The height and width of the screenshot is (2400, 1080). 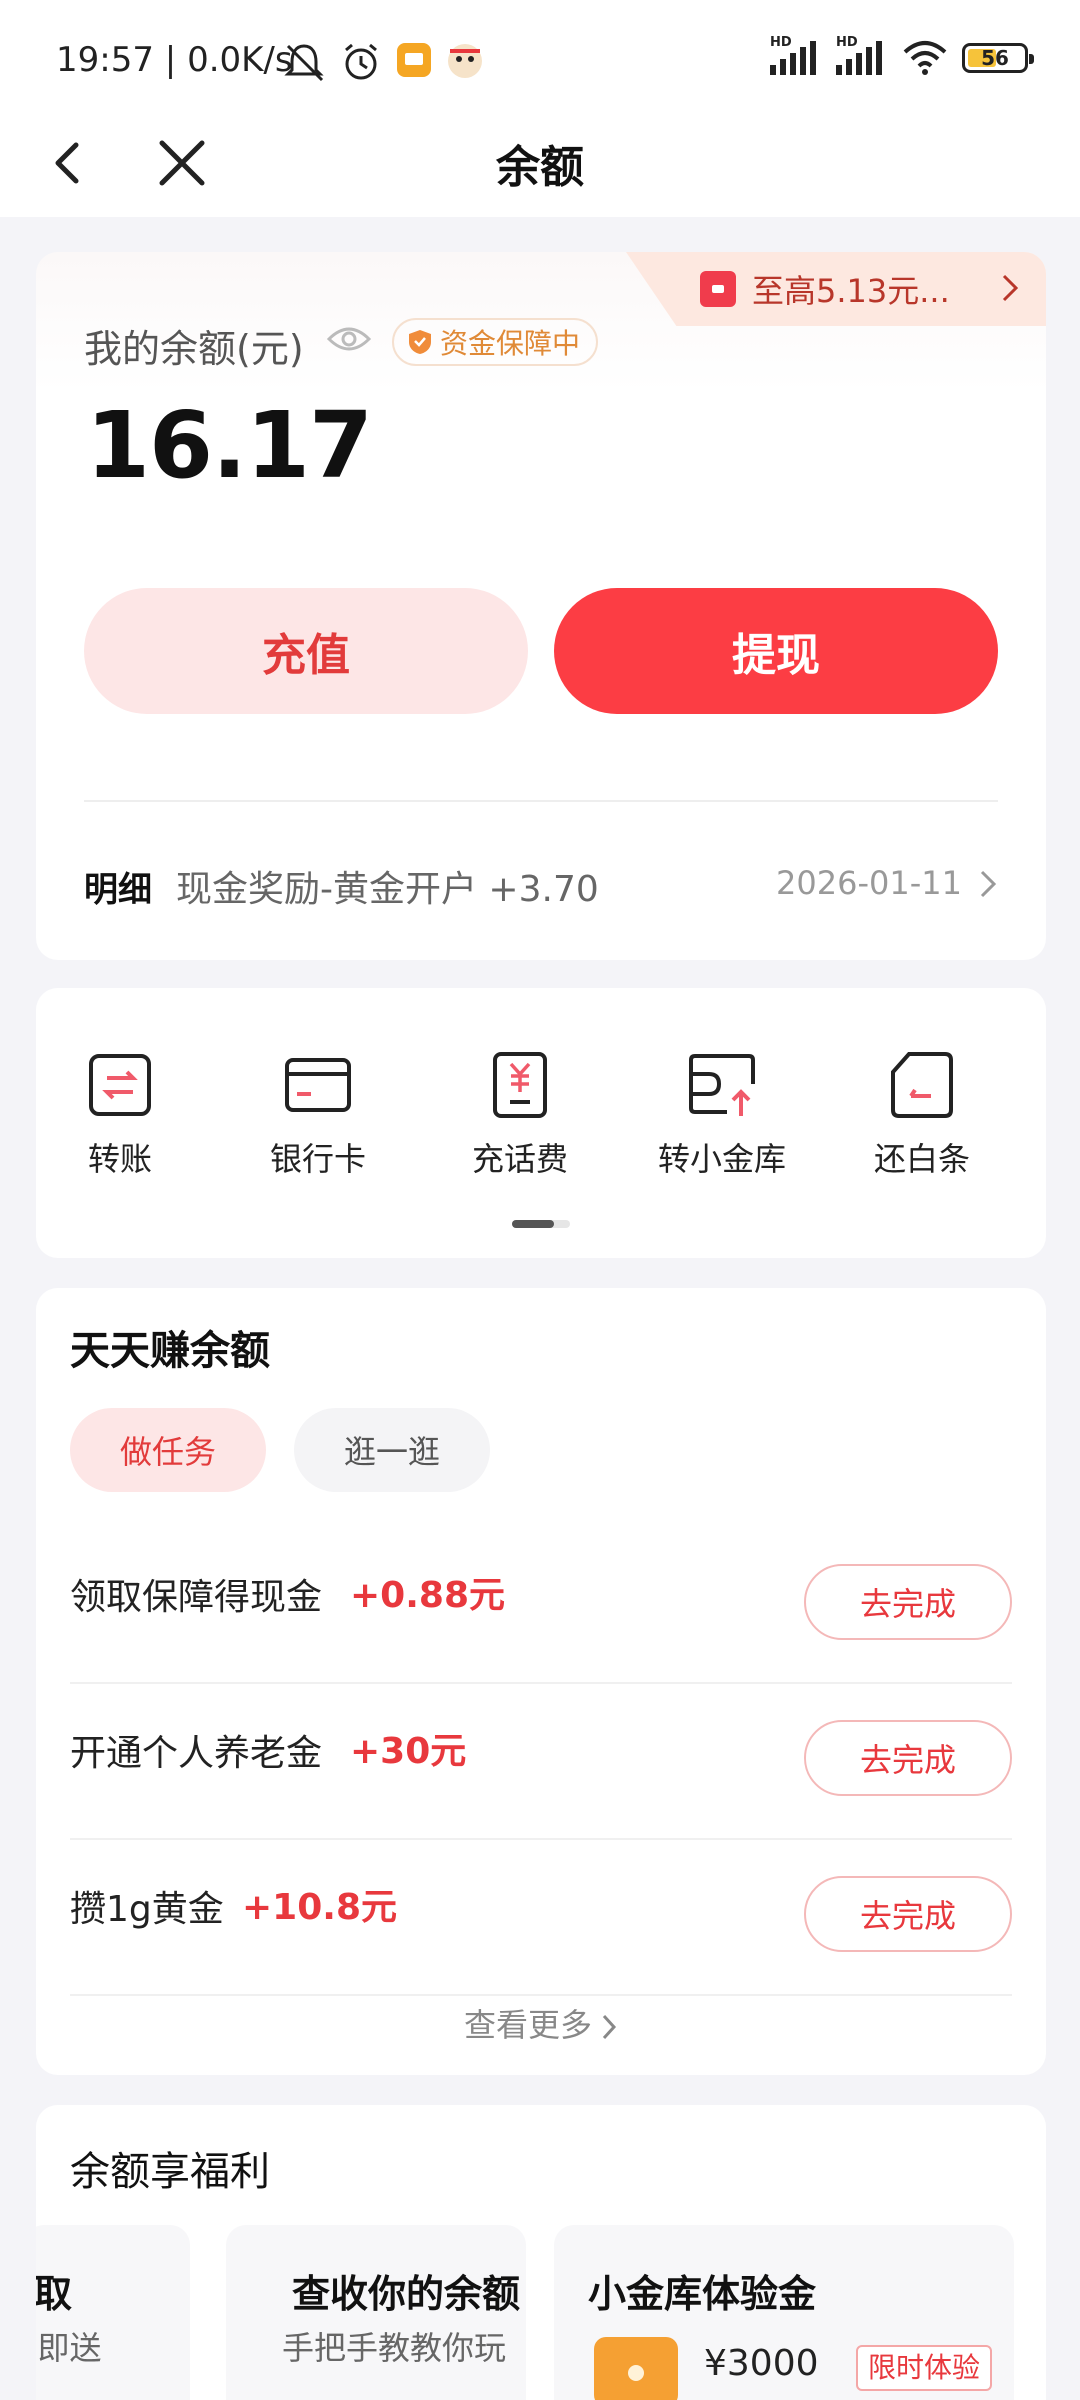 I want to click on wallet-icon, so click(x=636, y=2368).